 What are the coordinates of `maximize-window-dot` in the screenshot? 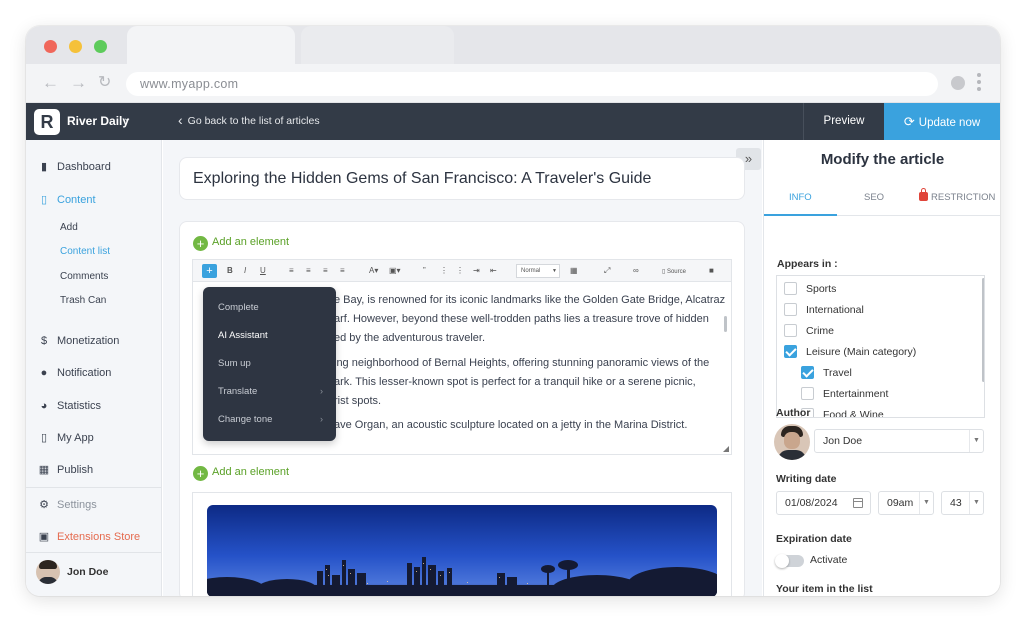 It's located at (100, 46).